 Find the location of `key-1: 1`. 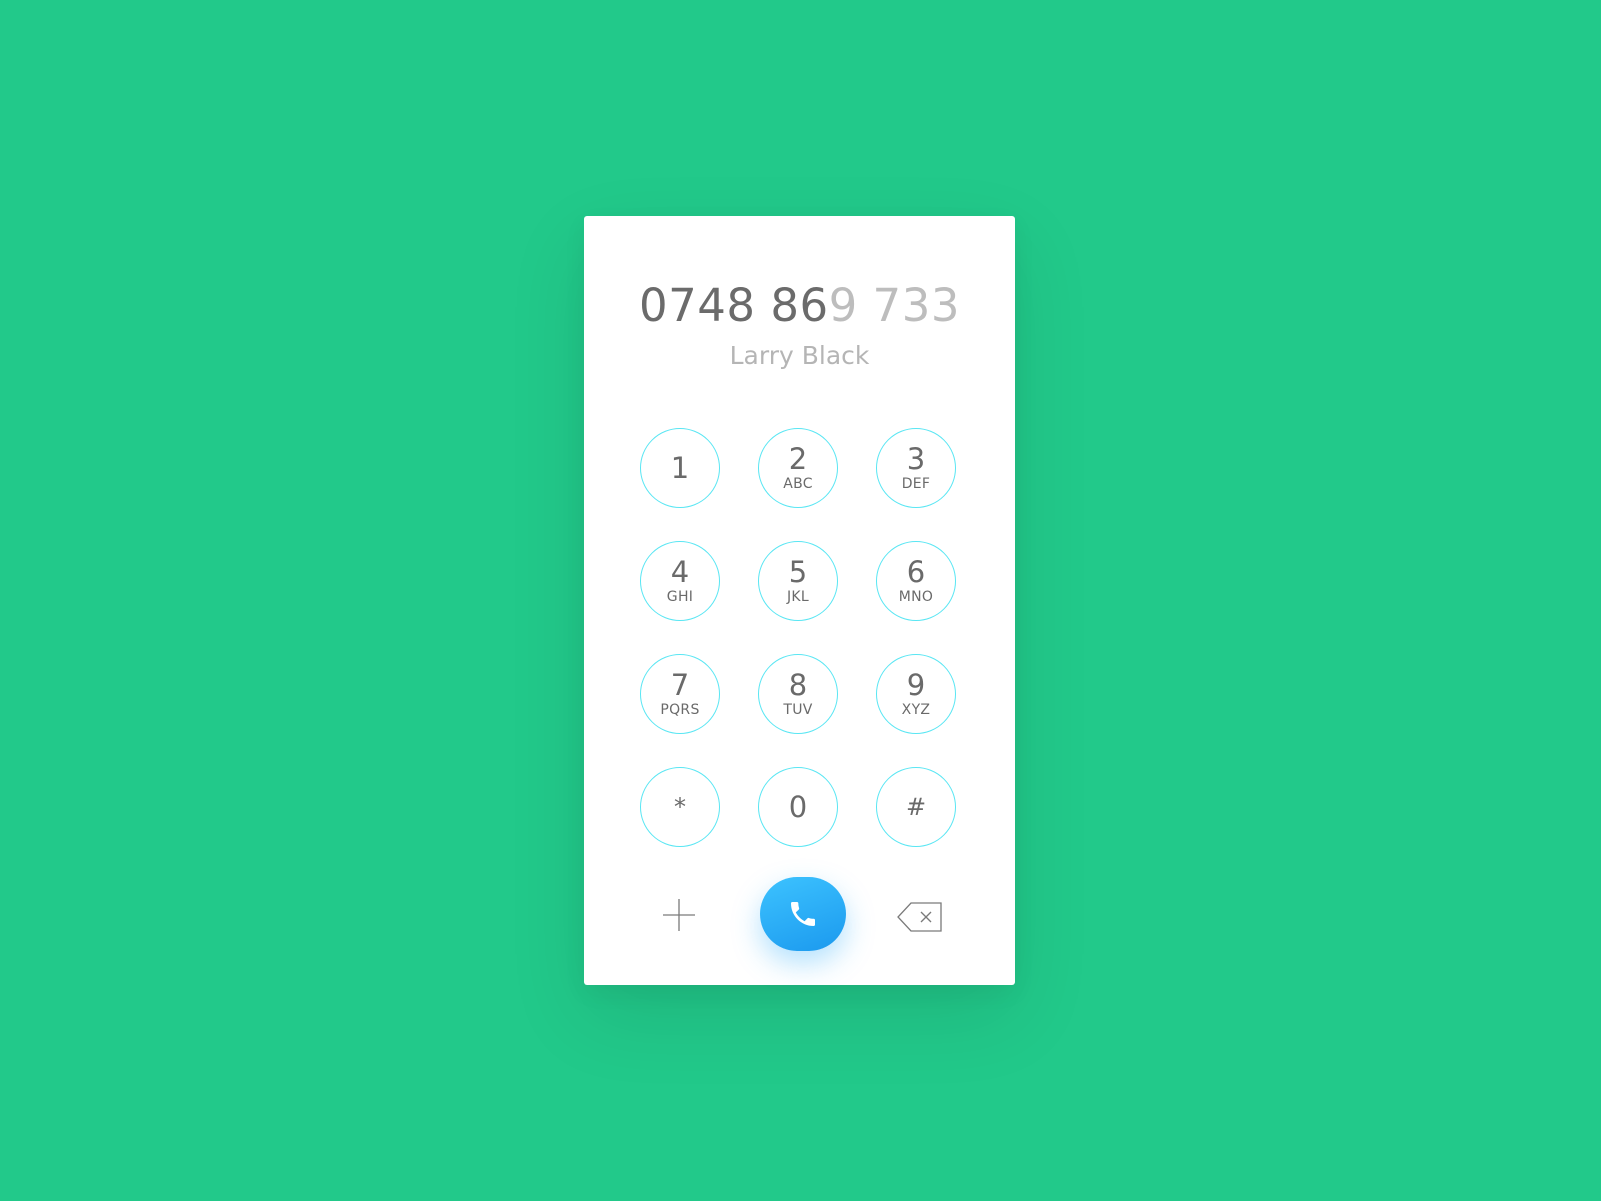

key-1: 1 is located at coordinates (680, 468).